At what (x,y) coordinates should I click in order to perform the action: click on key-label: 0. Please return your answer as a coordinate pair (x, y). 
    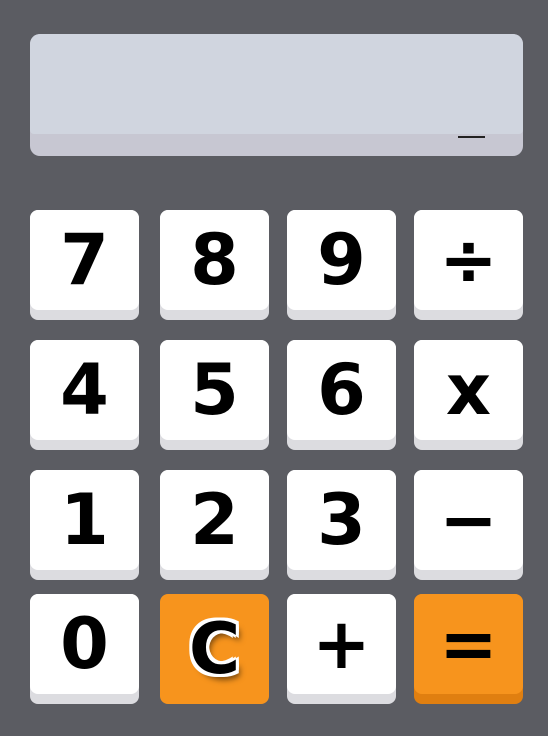
    Looking at the image, I should click on (84, 644).